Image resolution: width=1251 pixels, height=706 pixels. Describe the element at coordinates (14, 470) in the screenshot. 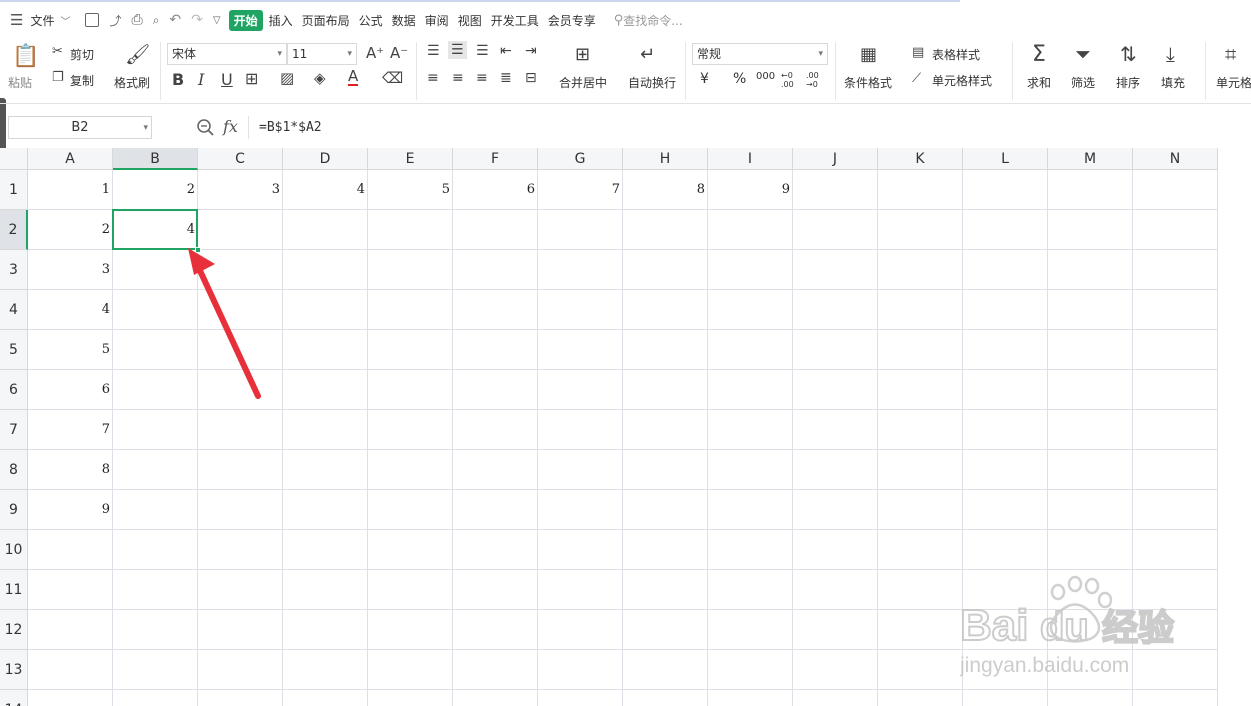

I see `row-header-8: 8` at that location.